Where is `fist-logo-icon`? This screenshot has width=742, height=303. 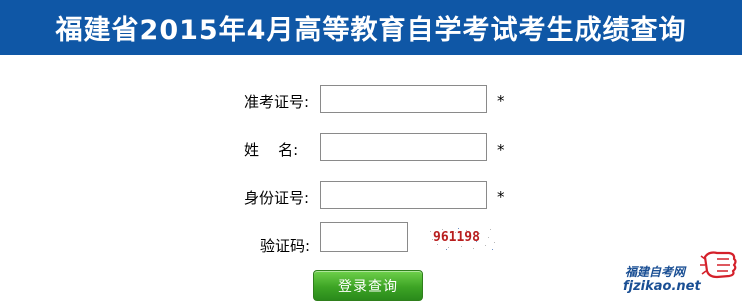
fist-logo-icon is located at coordinates (718, 265).